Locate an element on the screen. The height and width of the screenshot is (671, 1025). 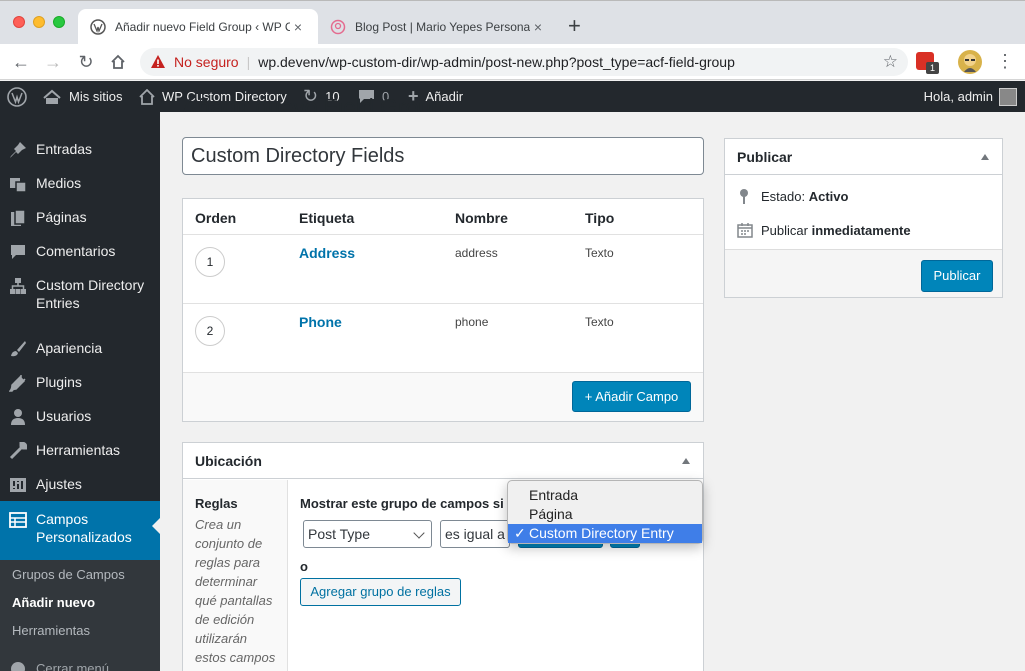
user-icon is located at coordinates (18, 416).